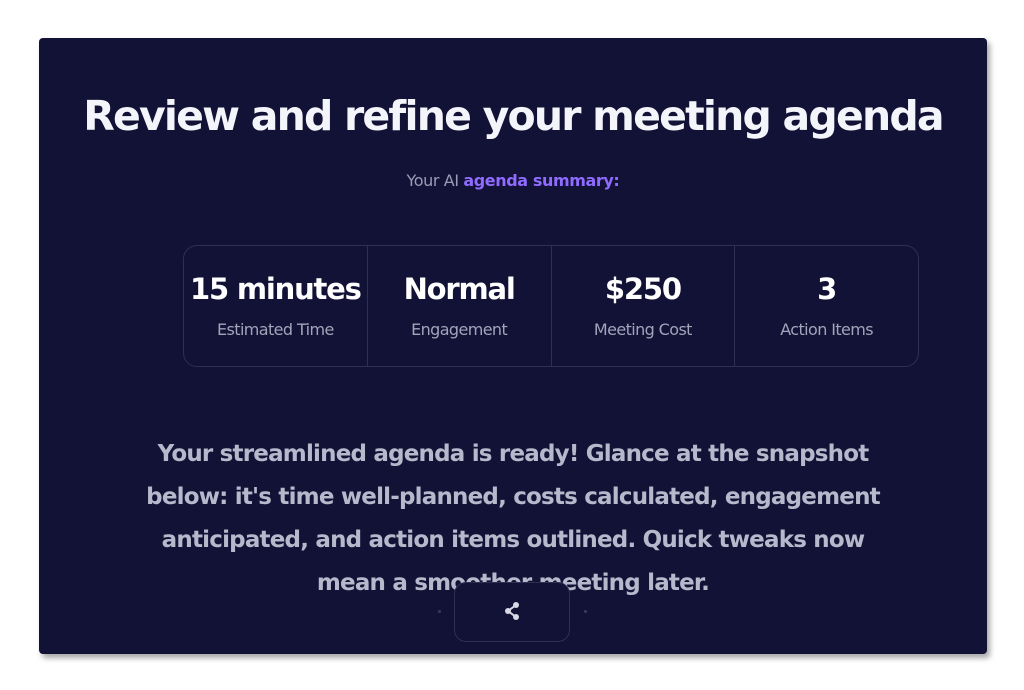  I want to click on stat-estimated-time: 15 minutes Estimated Time, so click(276, 306).